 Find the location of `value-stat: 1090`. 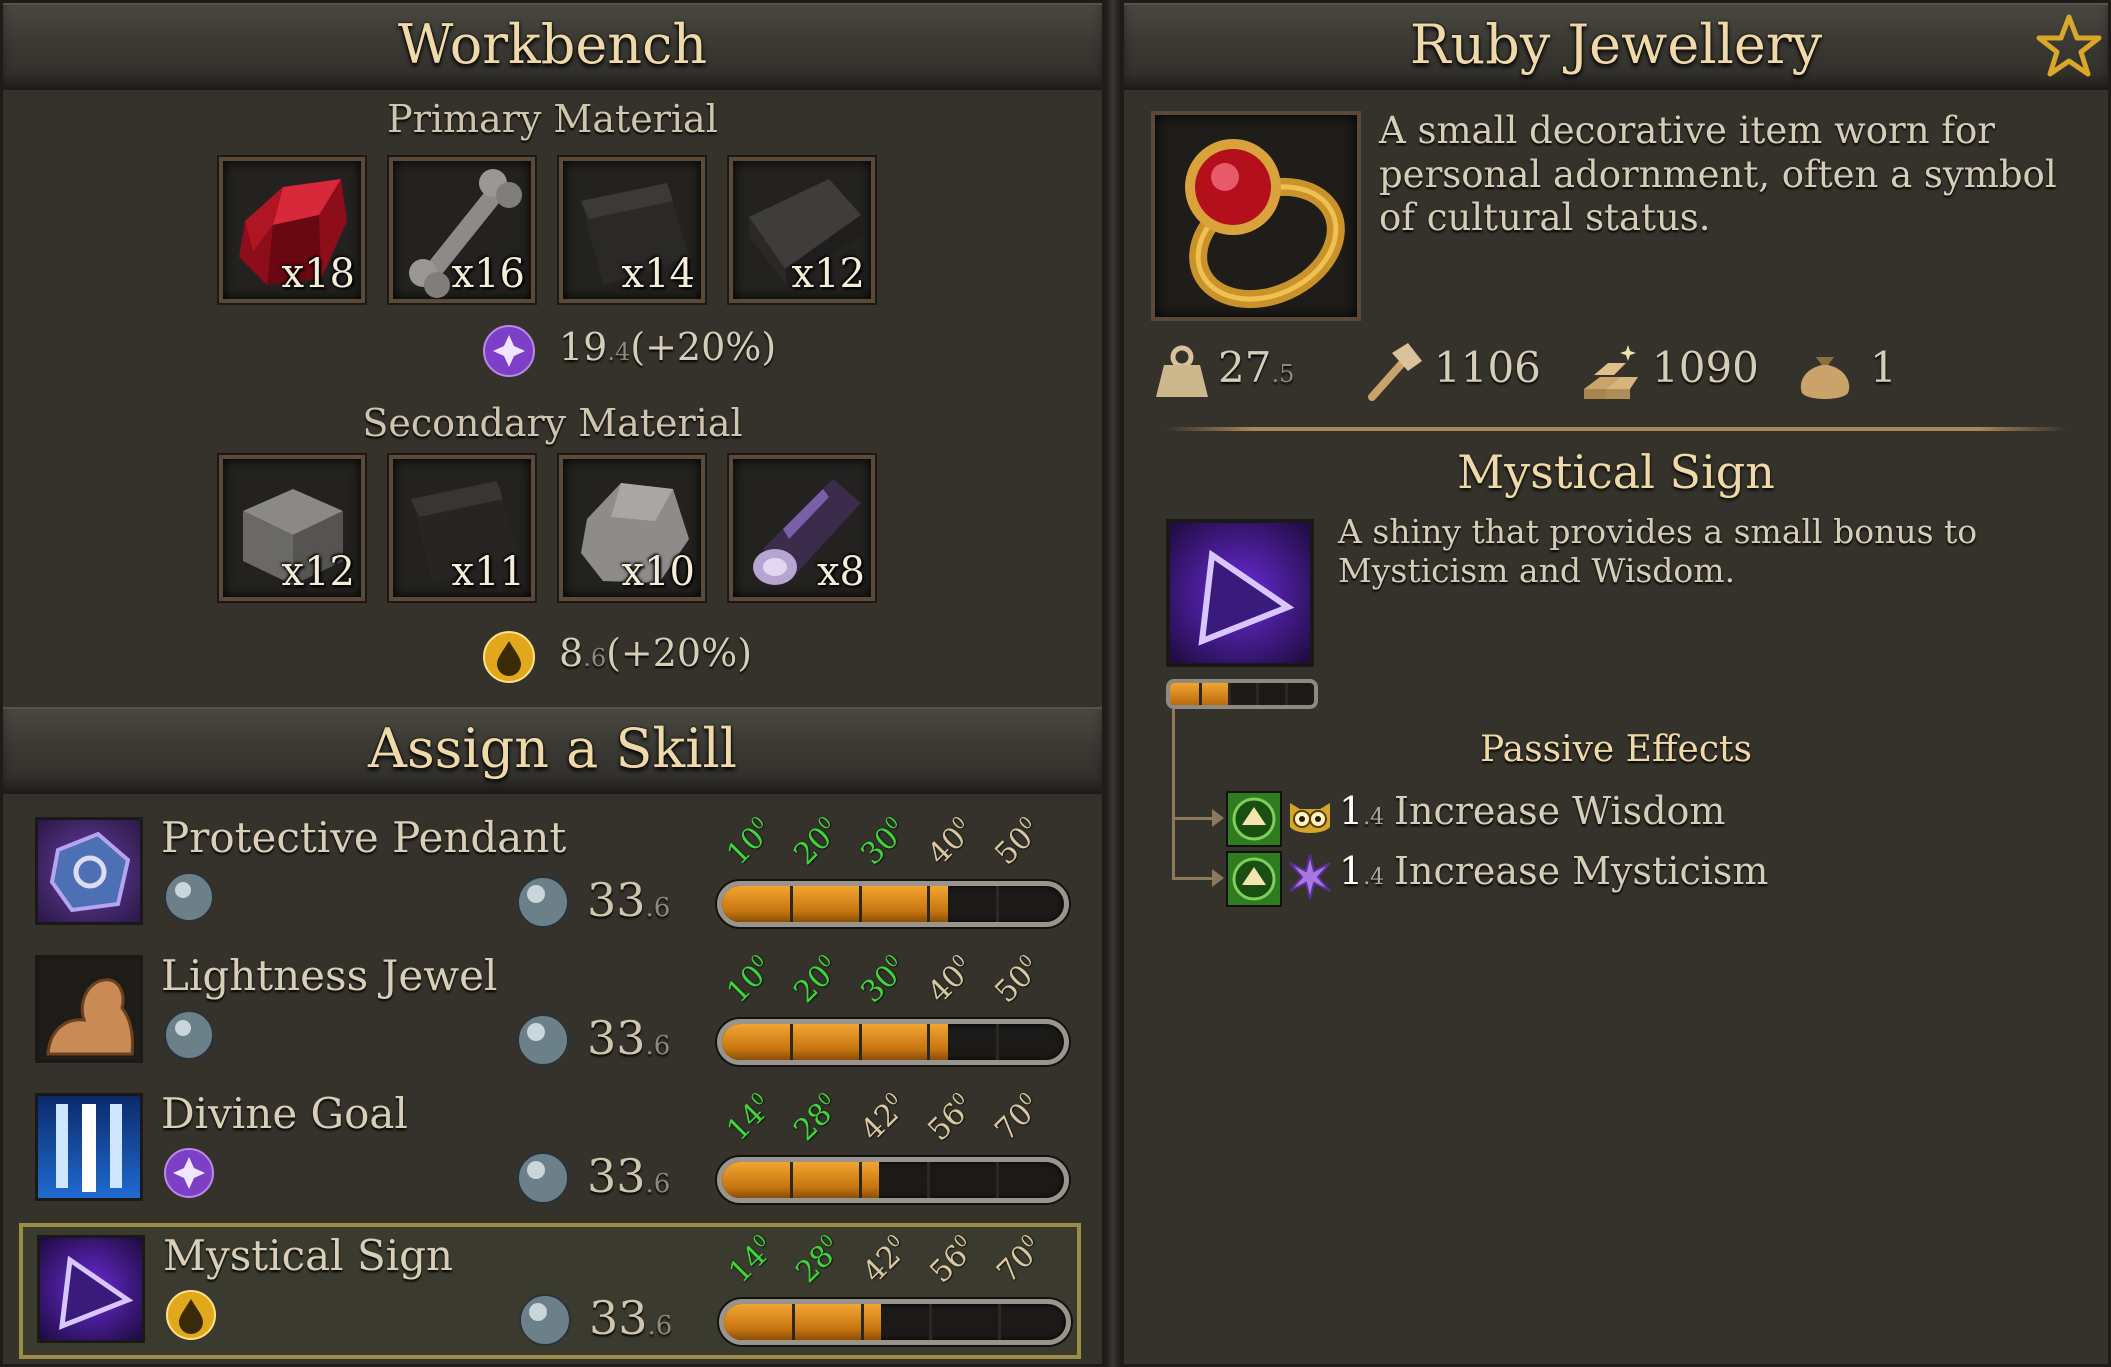

value-stat: 1090 is located at coordinates (1705, 367).